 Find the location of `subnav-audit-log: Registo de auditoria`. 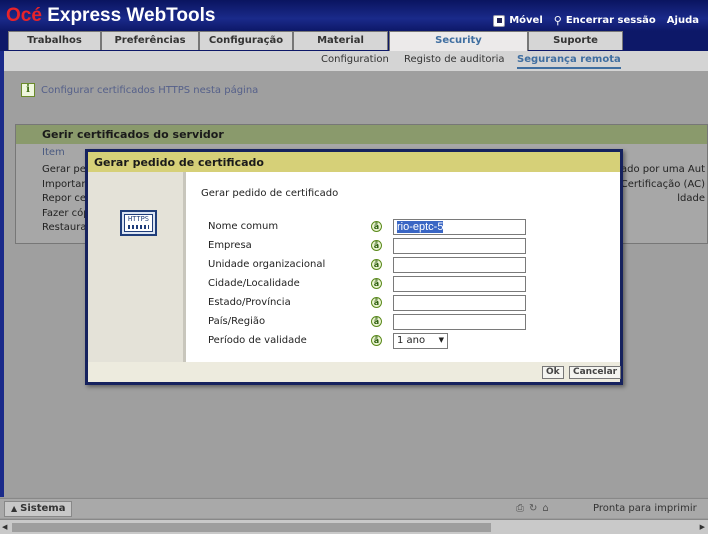

subnav-audit-log: Registo de auditoria is located at coordinates (454, 59).